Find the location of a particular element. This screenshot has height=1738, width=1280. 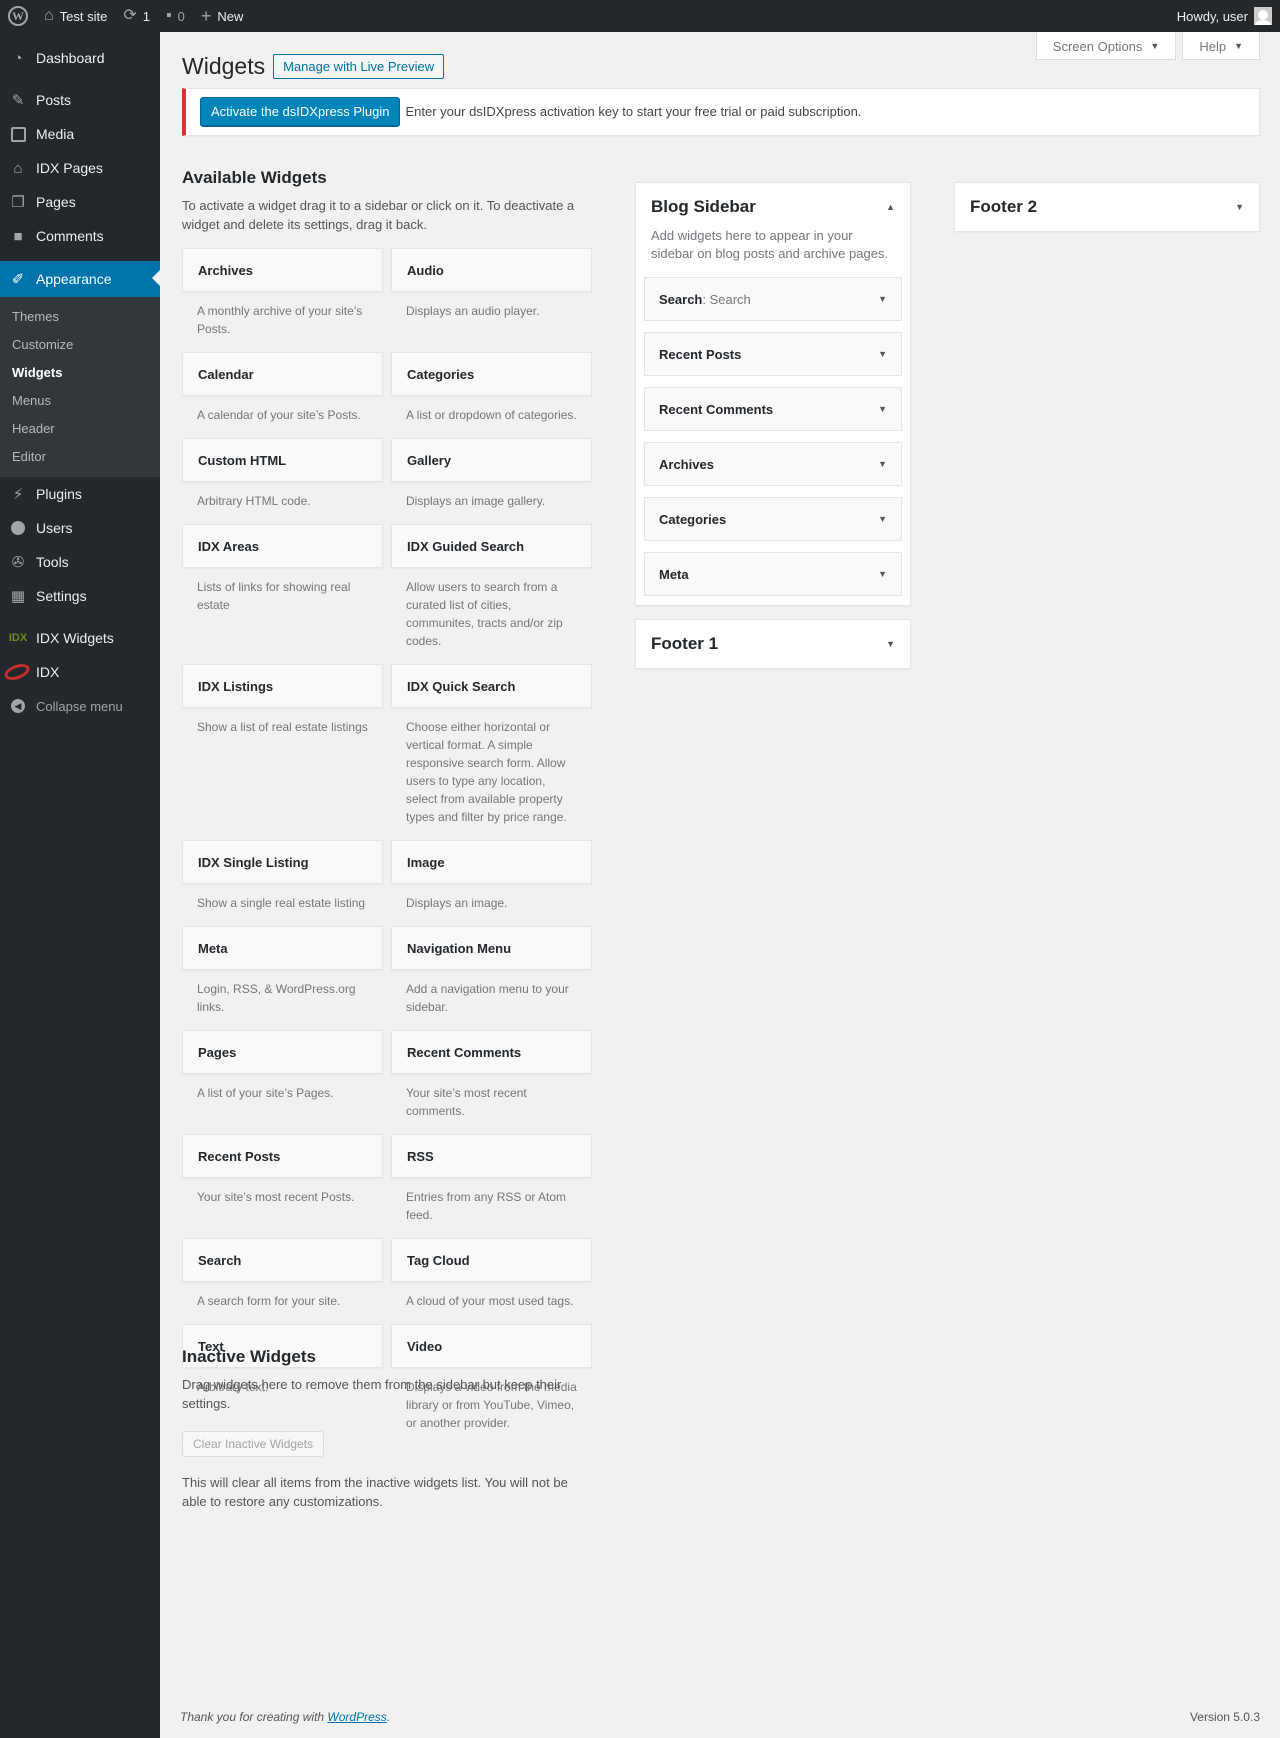

menu-plugins: ⚡ Plugins is located at coordinates (80, 494).